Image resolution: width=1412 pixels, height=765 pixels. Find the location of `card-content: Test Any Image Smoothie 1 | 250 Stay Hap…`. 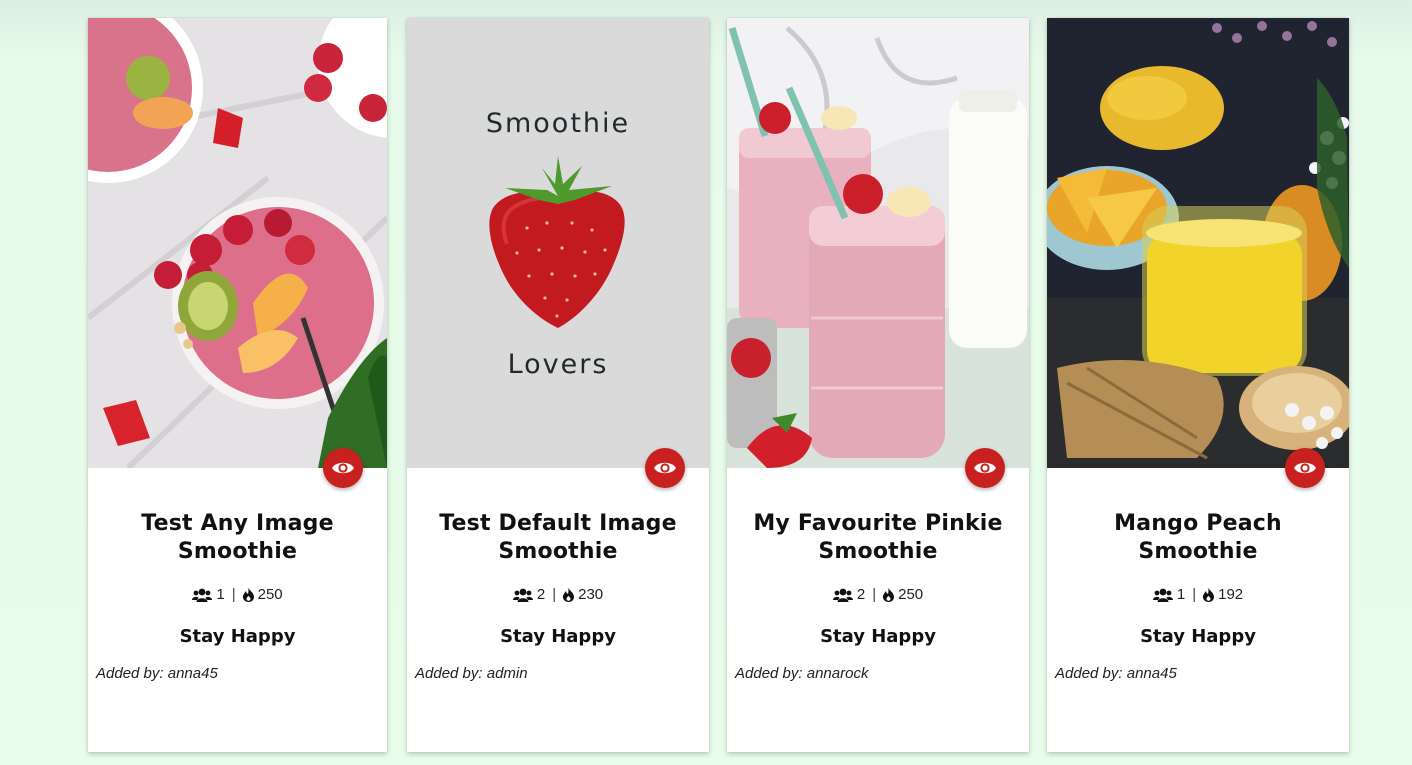

card-content: Test Any Image Smoothie 1 | 250 Stay Hap… is located at coordinates (237, 597).